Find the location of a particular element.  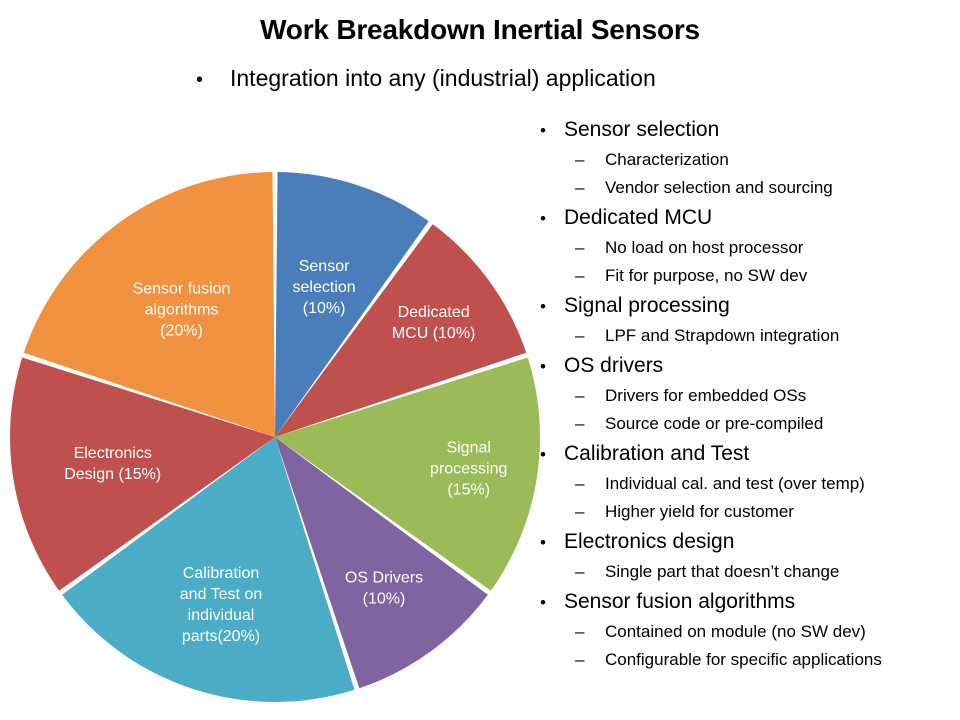

outline-item-label: Sensor fusion algorithms is located at coordinates (680, 601).